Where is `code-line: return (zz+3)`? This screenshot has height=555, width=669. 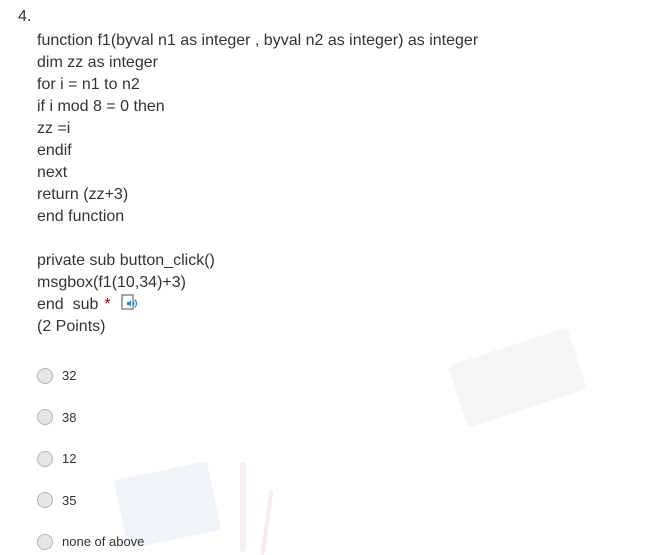 code-line: return (zz+3) is located at coordinates (83, 194).